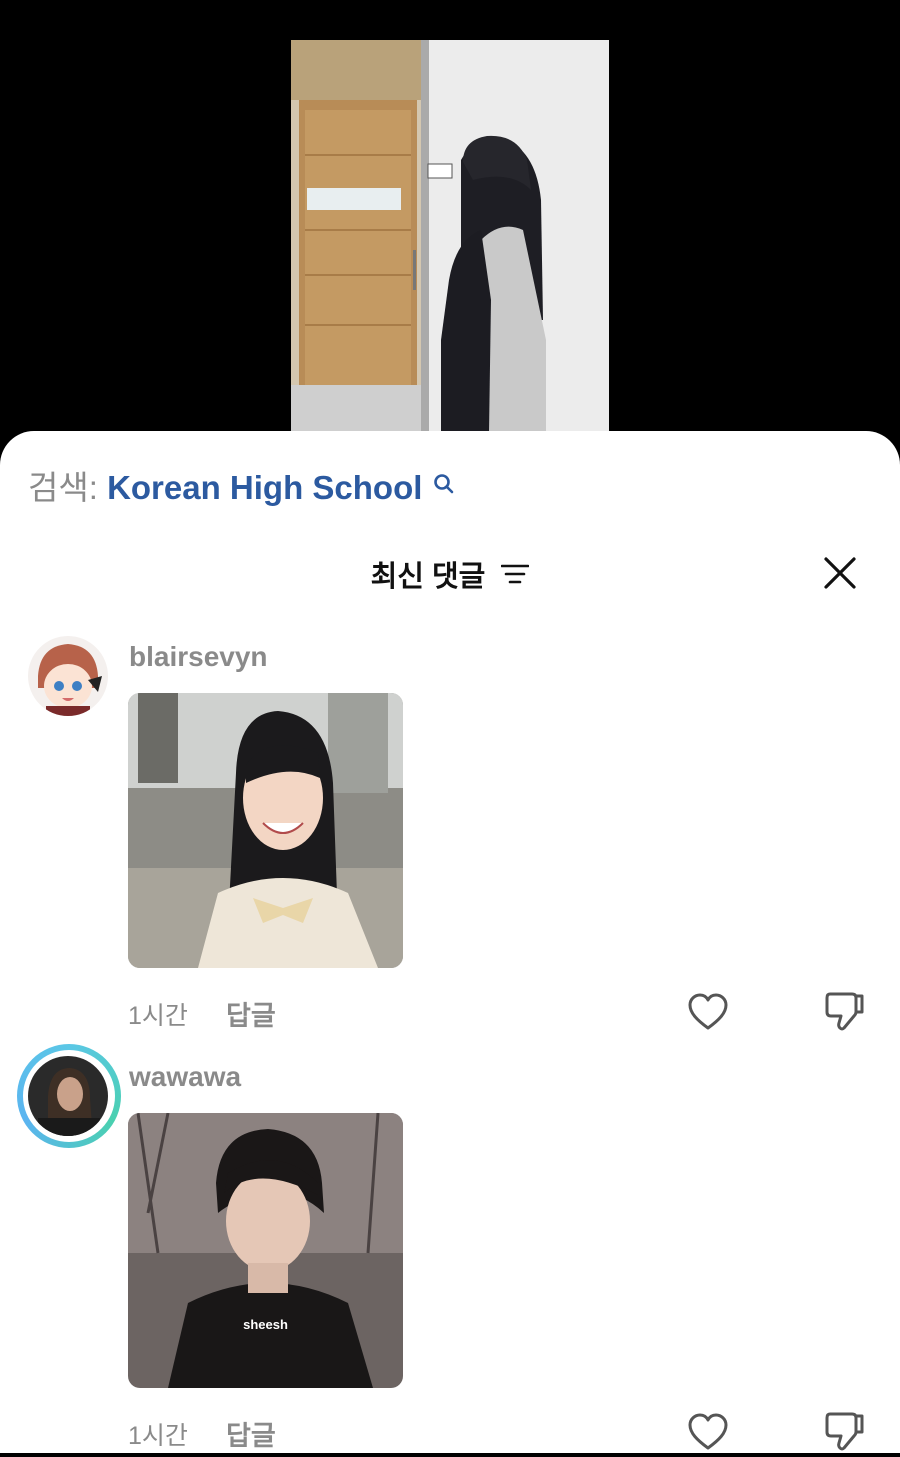 The height and width of the screenshot is (1457, 900). I want to click on comments-sort-label: 최신 댓글, so click(428, 577).